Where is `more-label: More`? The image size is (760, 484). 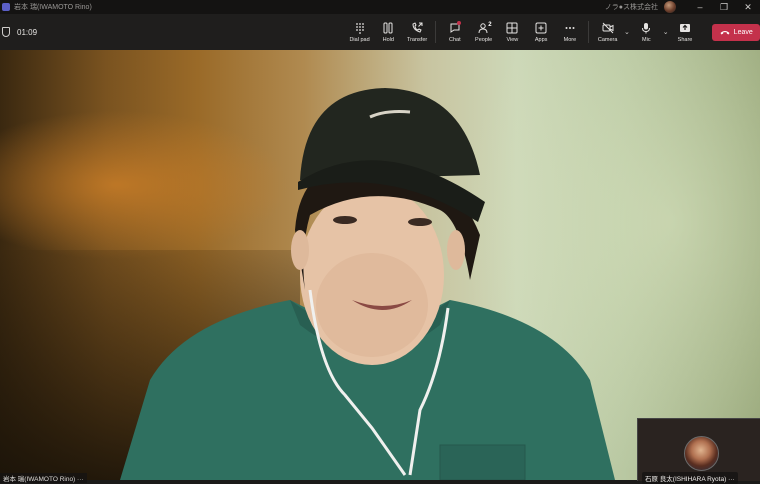 more-label: More is located at coordinates (570, 39).